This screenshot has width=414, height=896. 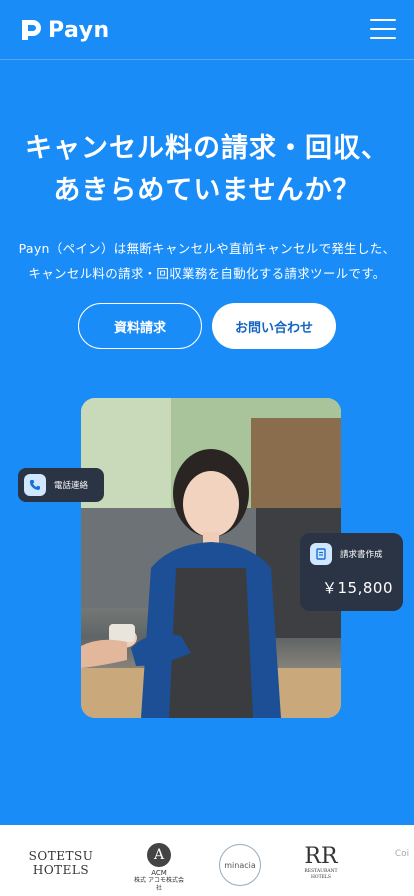 What do you see at coordinates (357, 588) in the screenshot?
I see `invoice-amount: ￥15,800` at bounding box center [357, 588].